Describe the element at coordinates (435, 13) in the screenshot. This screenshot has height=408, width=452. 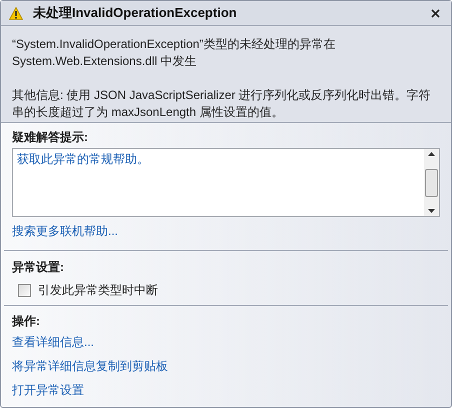
I see `close-icon` at that location.